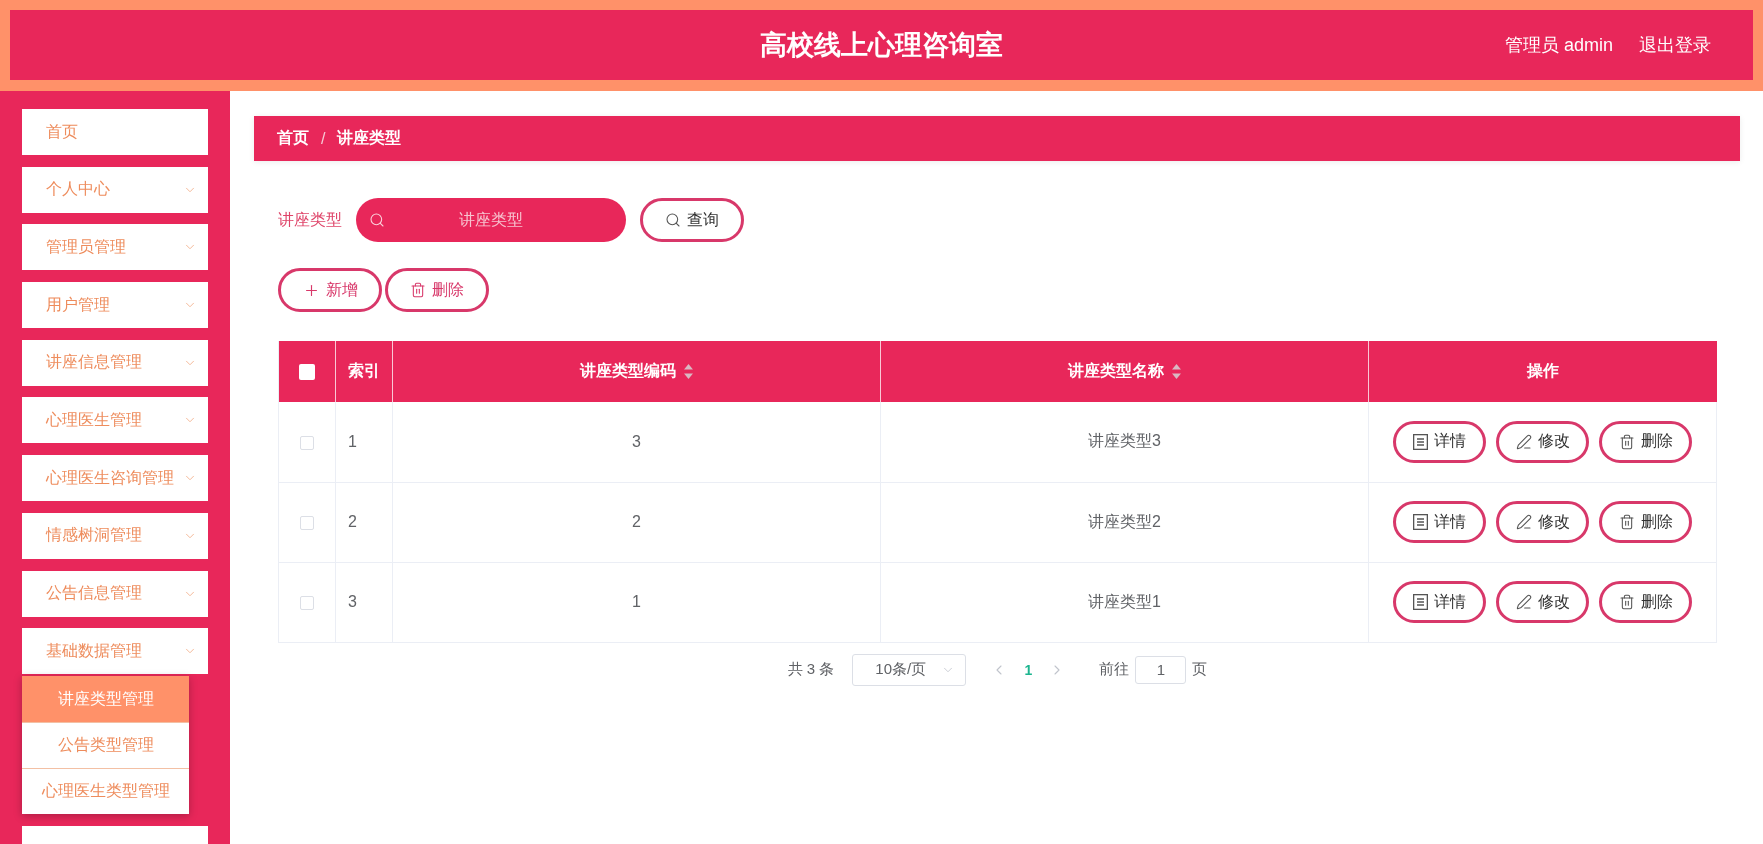 The height and width of the screenshot is (844, 1763). What do you see at coordinates (364, 371) in the screenshot?
I see `column-header: 索引` at bounding box center [364, 371].